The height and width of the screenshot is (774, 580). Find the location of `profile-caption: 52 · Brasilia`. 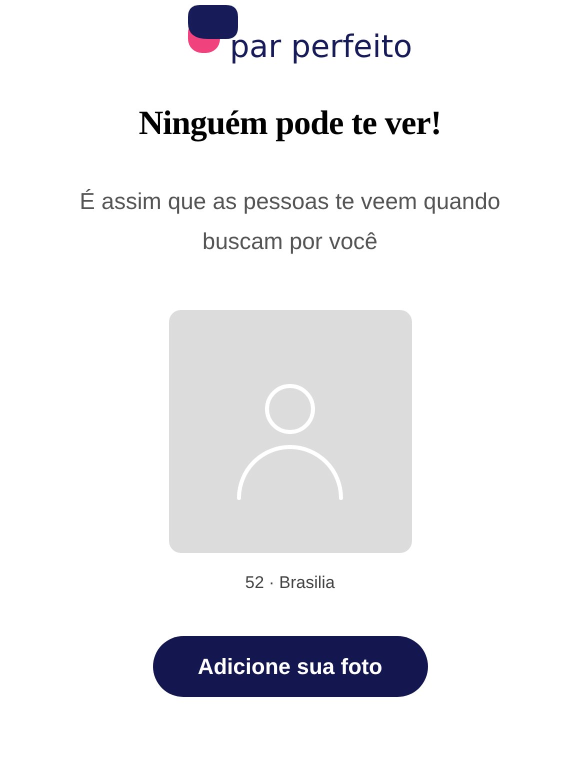

profile-caption: 52 · Brasilia is located at coordinates (290, 583).